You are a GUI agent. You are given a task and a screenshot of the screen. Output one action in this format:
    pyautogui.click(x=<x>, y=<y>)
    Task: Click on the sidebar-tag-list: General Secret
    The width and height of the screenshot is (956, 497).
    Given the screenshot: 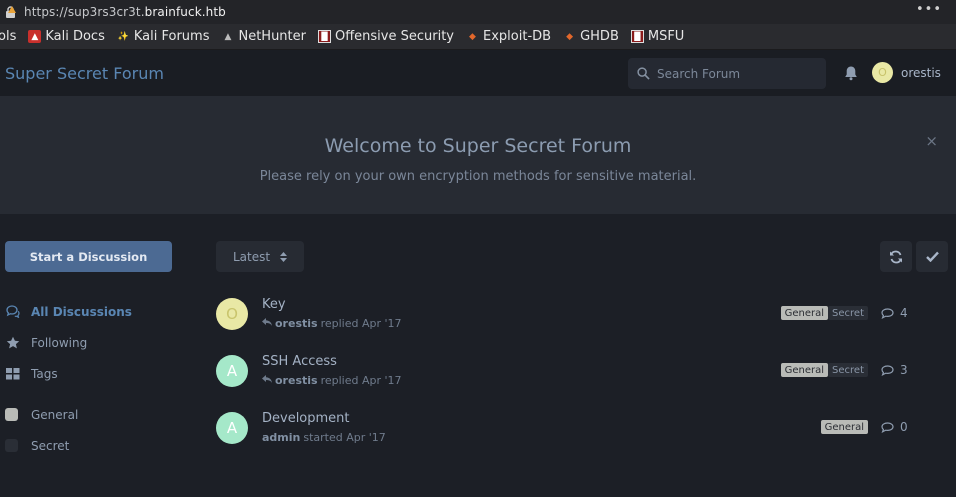 What is the action you would take?
    pyautogui.click(x=41, y=430)
    